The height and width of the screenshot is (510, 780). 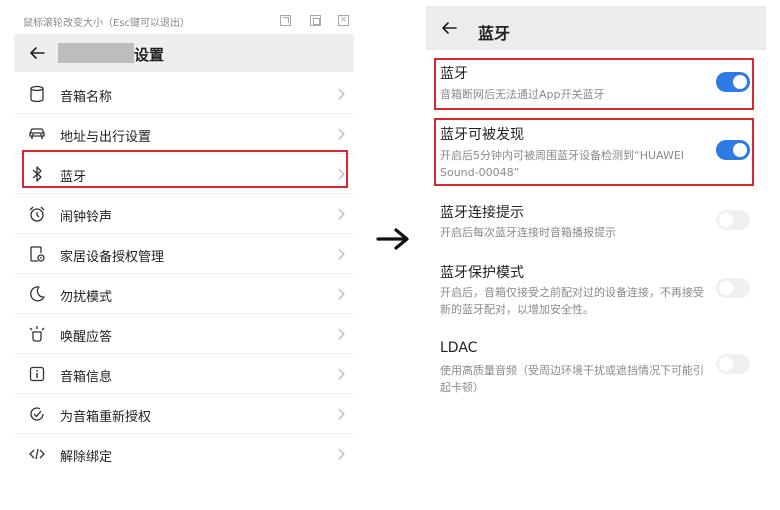 I want to click on menu-item-do-not-disturb: 勿扰模式, so click(x=184, y=294).